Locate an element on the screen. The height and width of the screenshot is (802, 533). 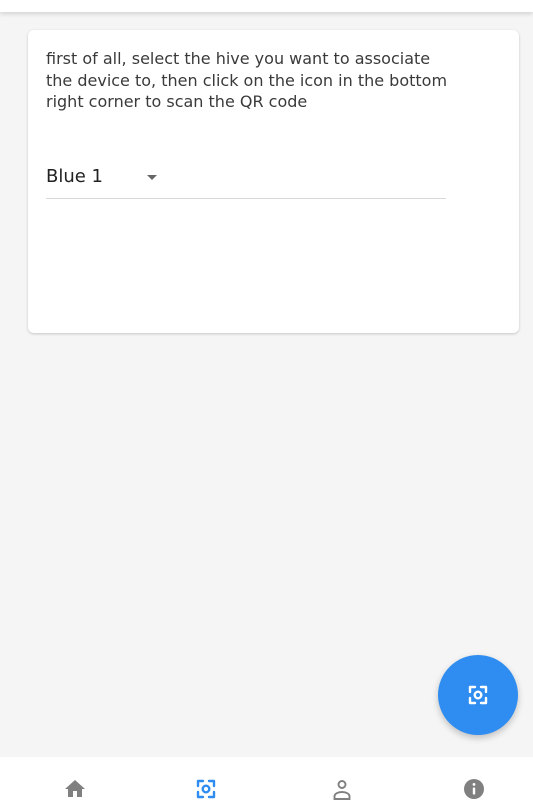
hive-select-value: Blue 1 is located at coordinates (75, 176).